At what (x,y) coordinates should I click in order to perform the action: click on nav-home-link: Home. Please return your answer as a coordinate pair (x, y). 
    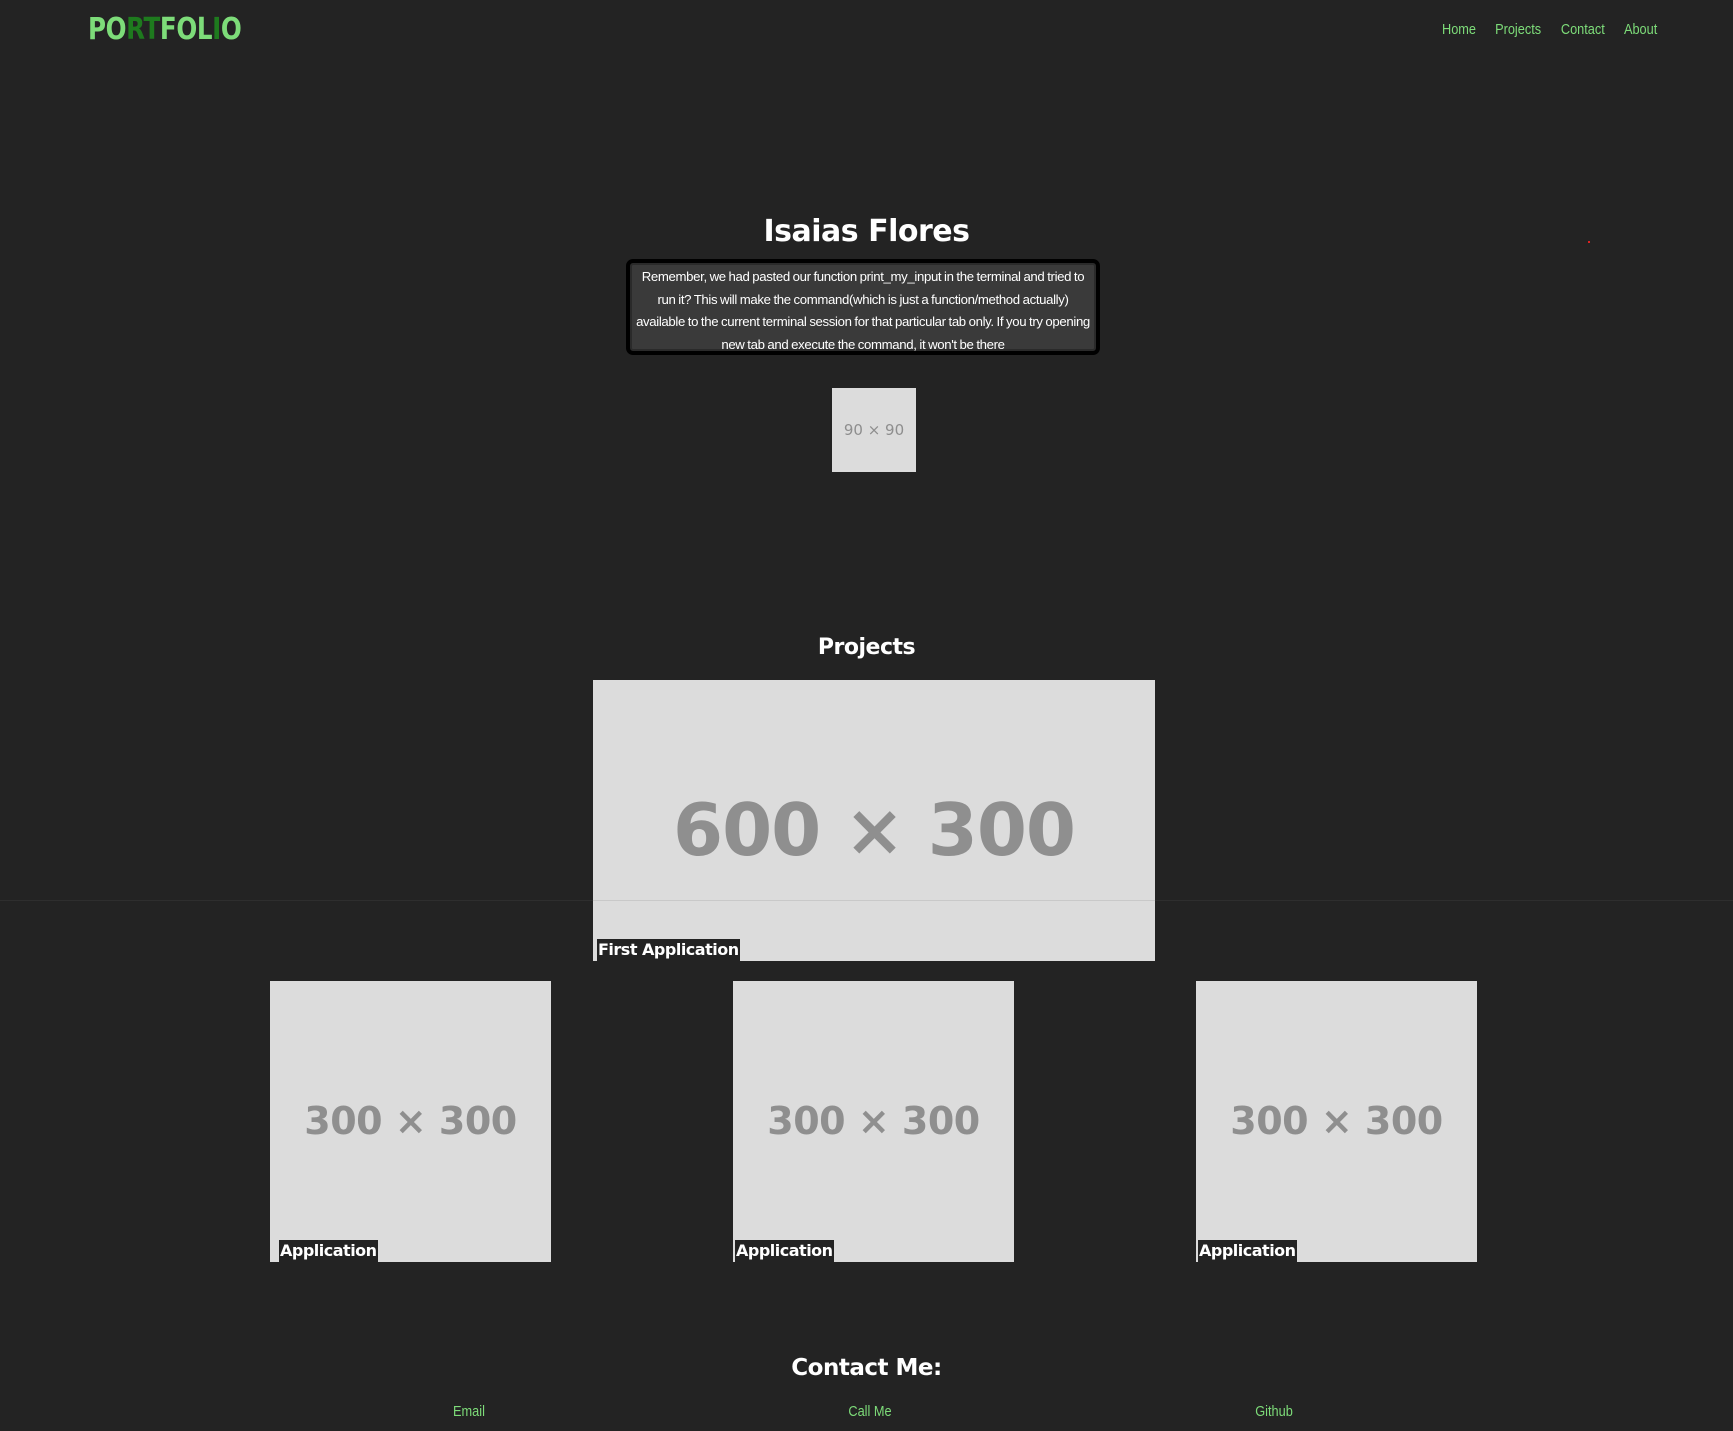
    Looking at the image, I should click on (1459, 30).